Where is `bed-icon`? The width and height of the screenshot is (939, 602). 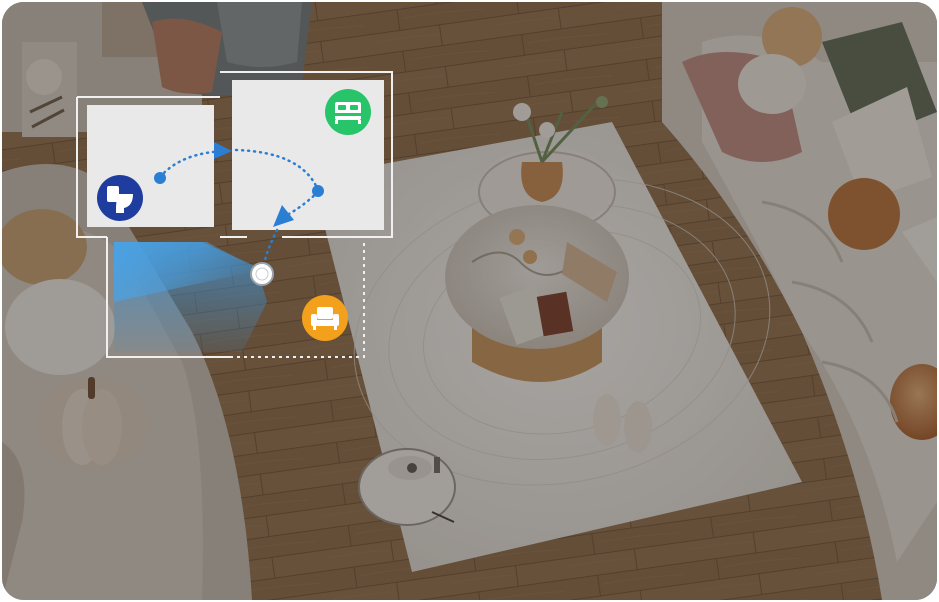 bed-icon is located at coordinates (348, 112).